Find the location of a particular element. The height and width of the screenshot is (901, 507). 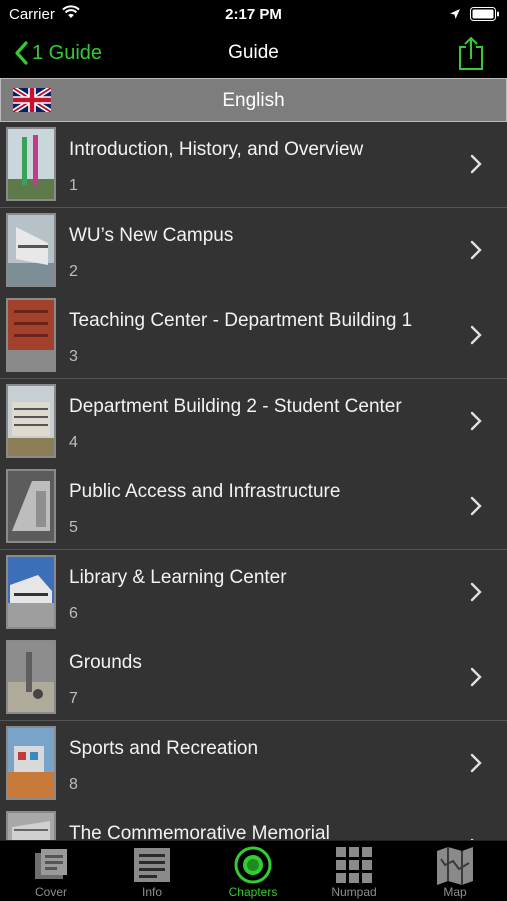

location-arrow-icon is located at coordinates (455, 16).